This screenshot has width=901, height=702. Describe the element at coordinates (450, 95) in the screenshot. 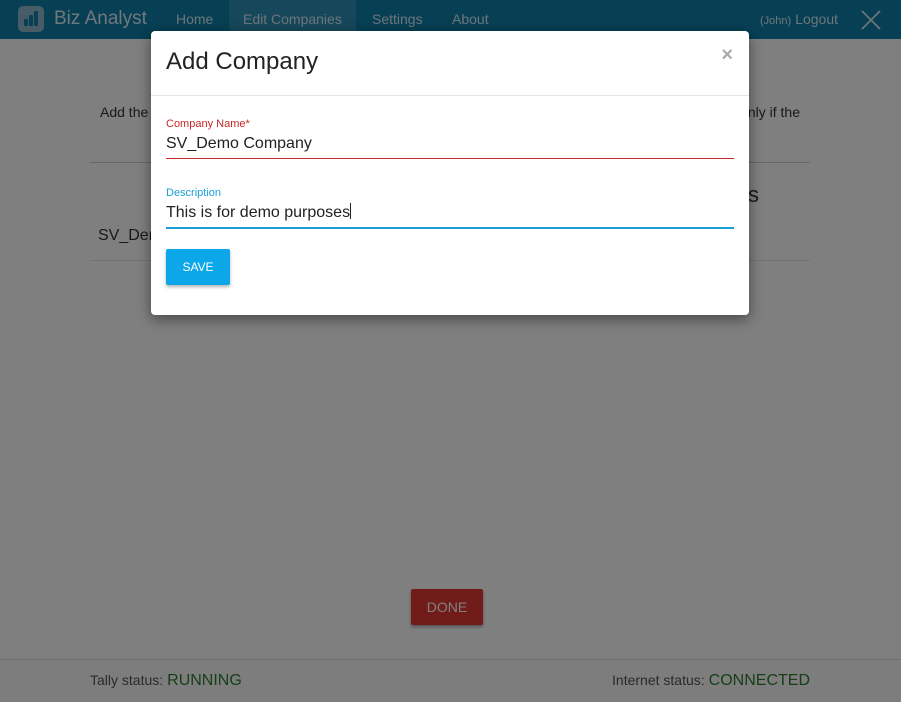

I see `dialog-divider` at that location.